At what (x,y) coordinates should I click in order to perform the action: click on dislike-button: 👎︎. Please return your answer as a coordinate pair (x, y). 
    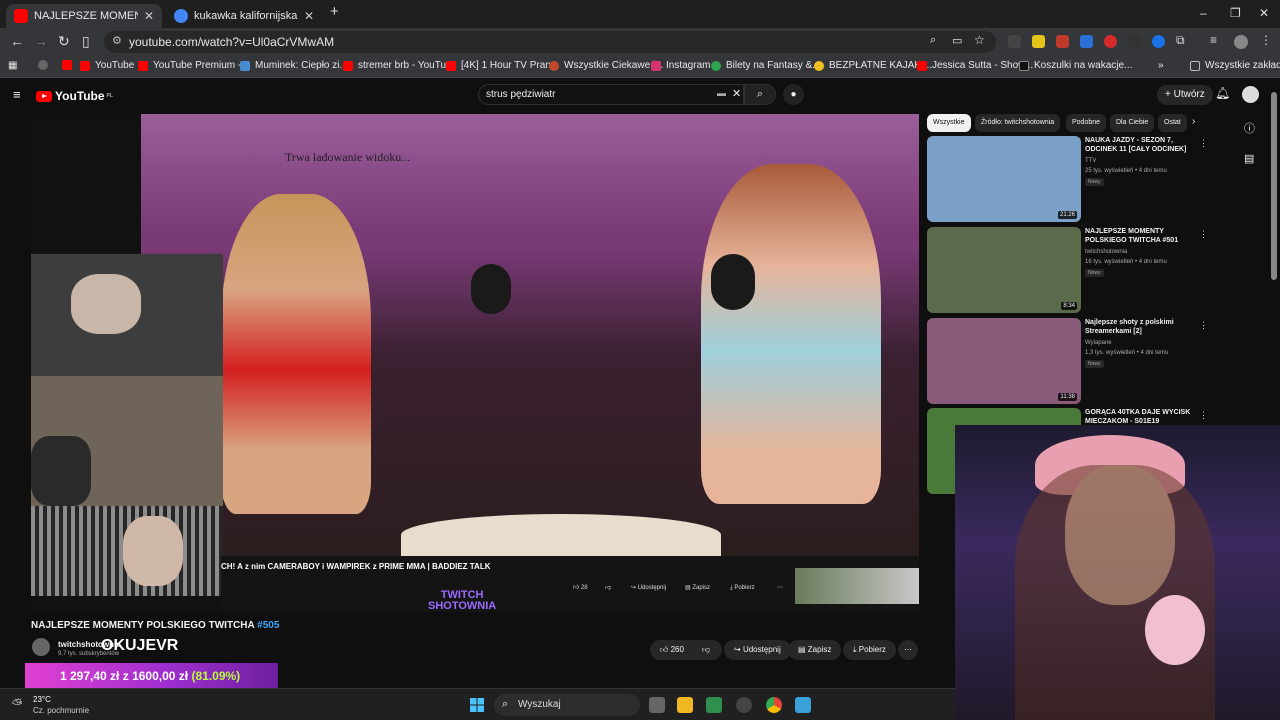
    Looking at the image, I should click on (708, 650).